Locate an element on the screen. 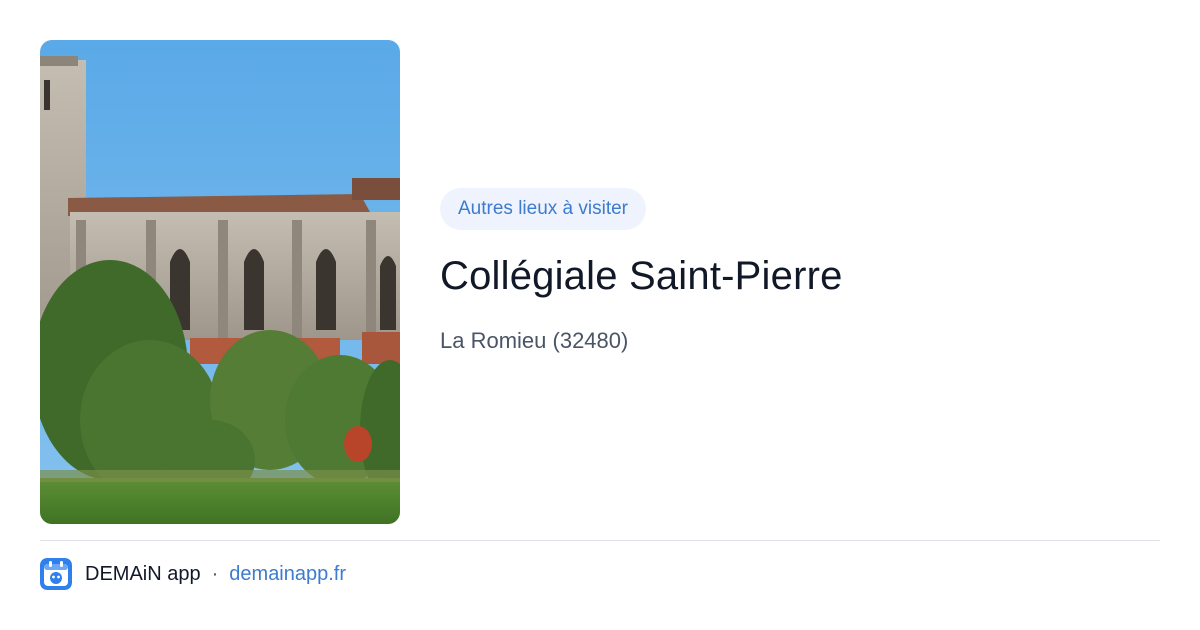 Image resolution: width=1200 pixels, height=630 pixels. footer: DEMAiN app · demainapp.fr is located at coordinates (193, 574).